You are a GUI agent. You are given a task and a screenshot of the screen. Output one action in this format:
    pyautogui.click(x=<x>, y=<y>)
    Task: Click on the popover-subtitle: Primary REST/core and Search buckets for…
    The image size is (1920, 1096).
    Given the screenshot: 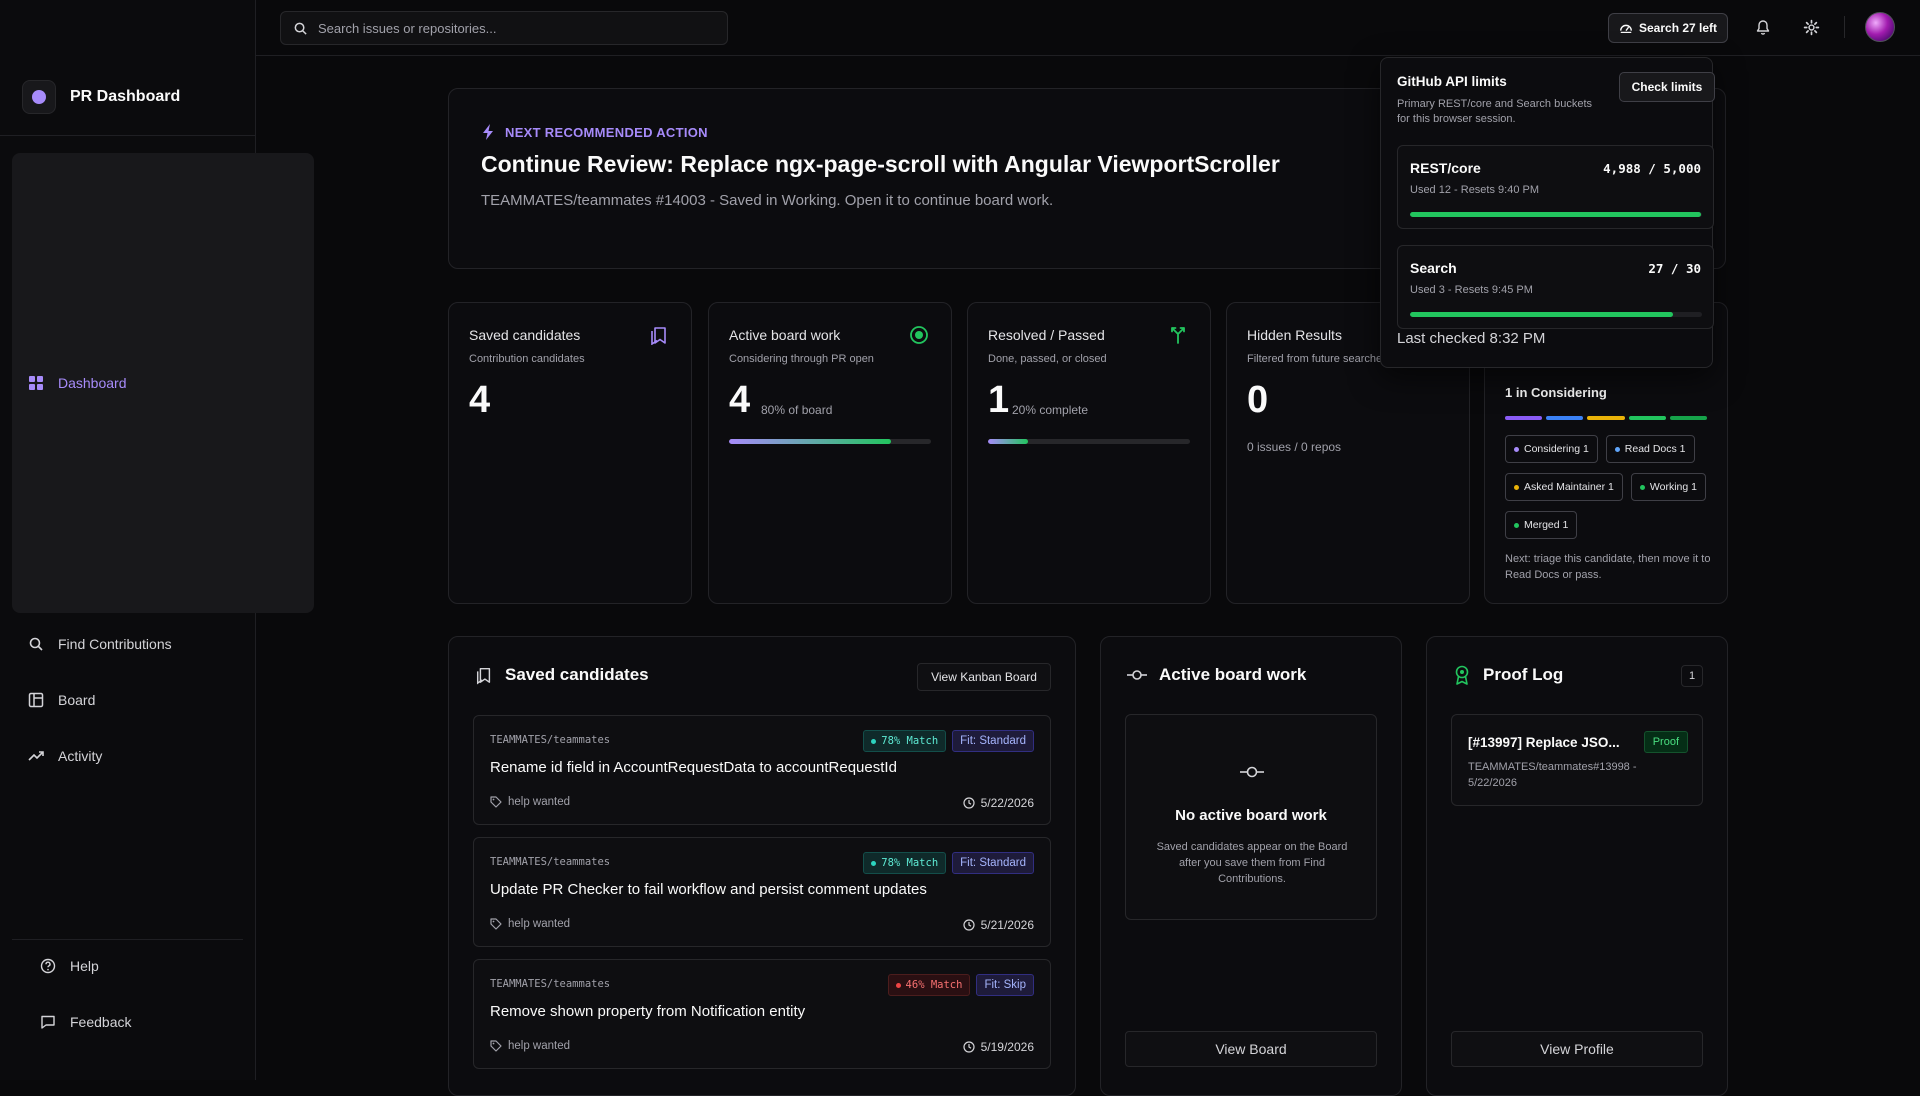 What is the action you would take?
    pyautogui.click(x=1495, y=111)
    